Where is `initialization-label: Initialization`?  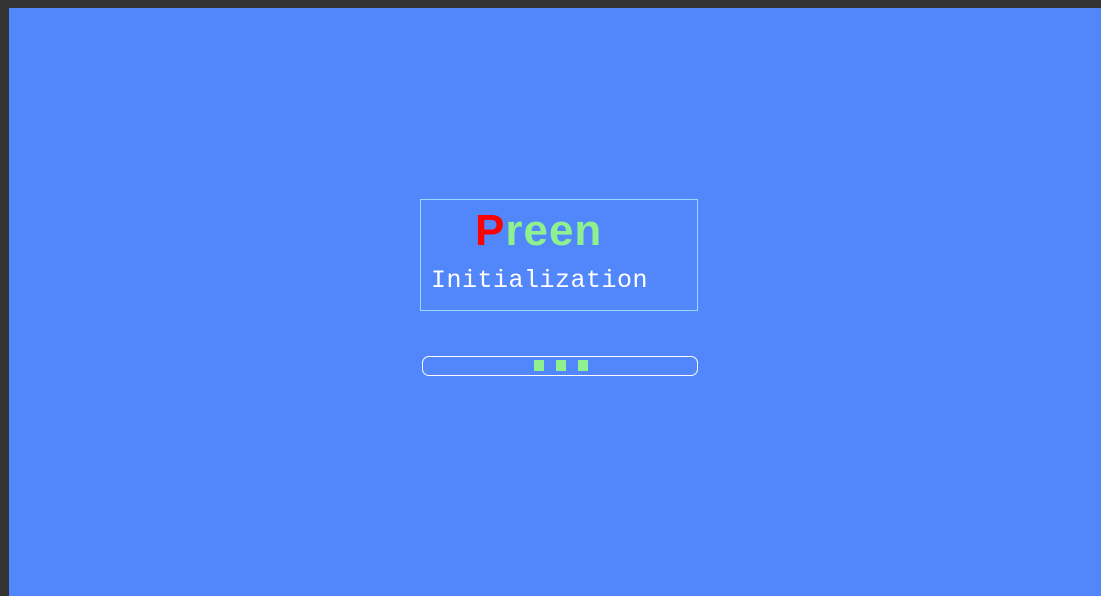
initialization-label: Initialization is located at coordinates (540, 280).